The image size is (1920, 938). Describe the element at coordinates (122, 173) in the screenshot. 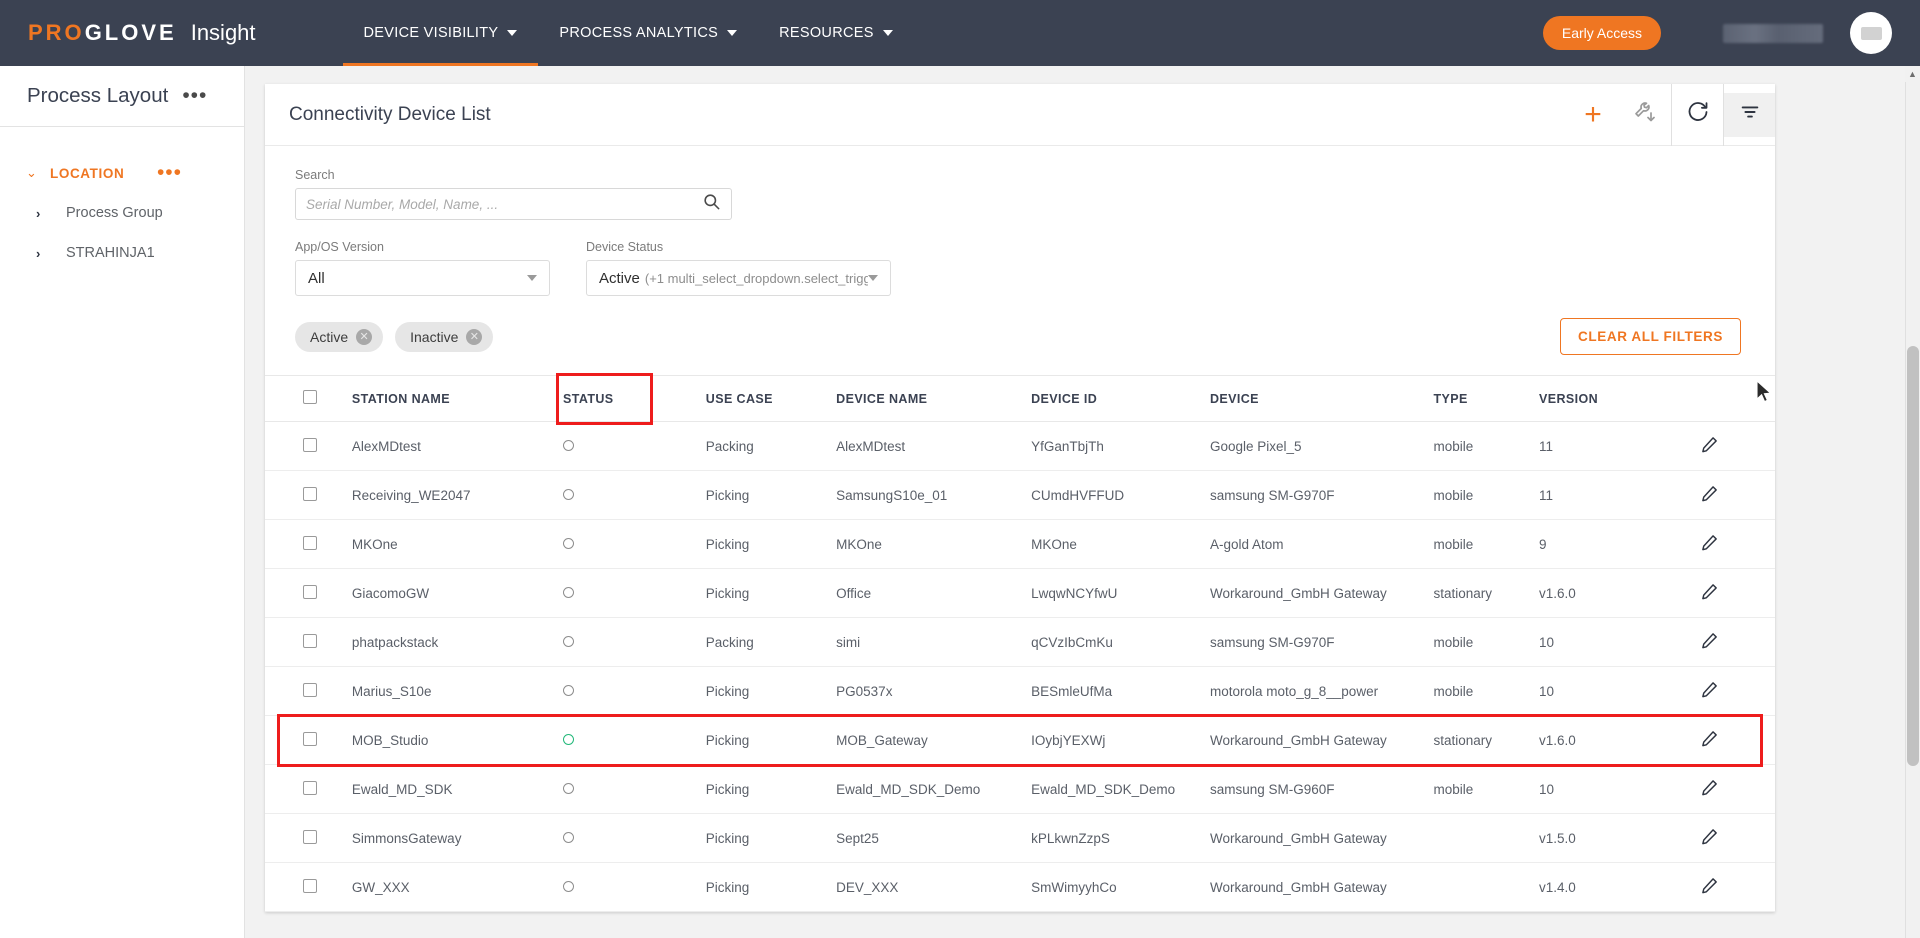

I see `sidebar-section-location: ⌄ LOCATION •••` at that location.